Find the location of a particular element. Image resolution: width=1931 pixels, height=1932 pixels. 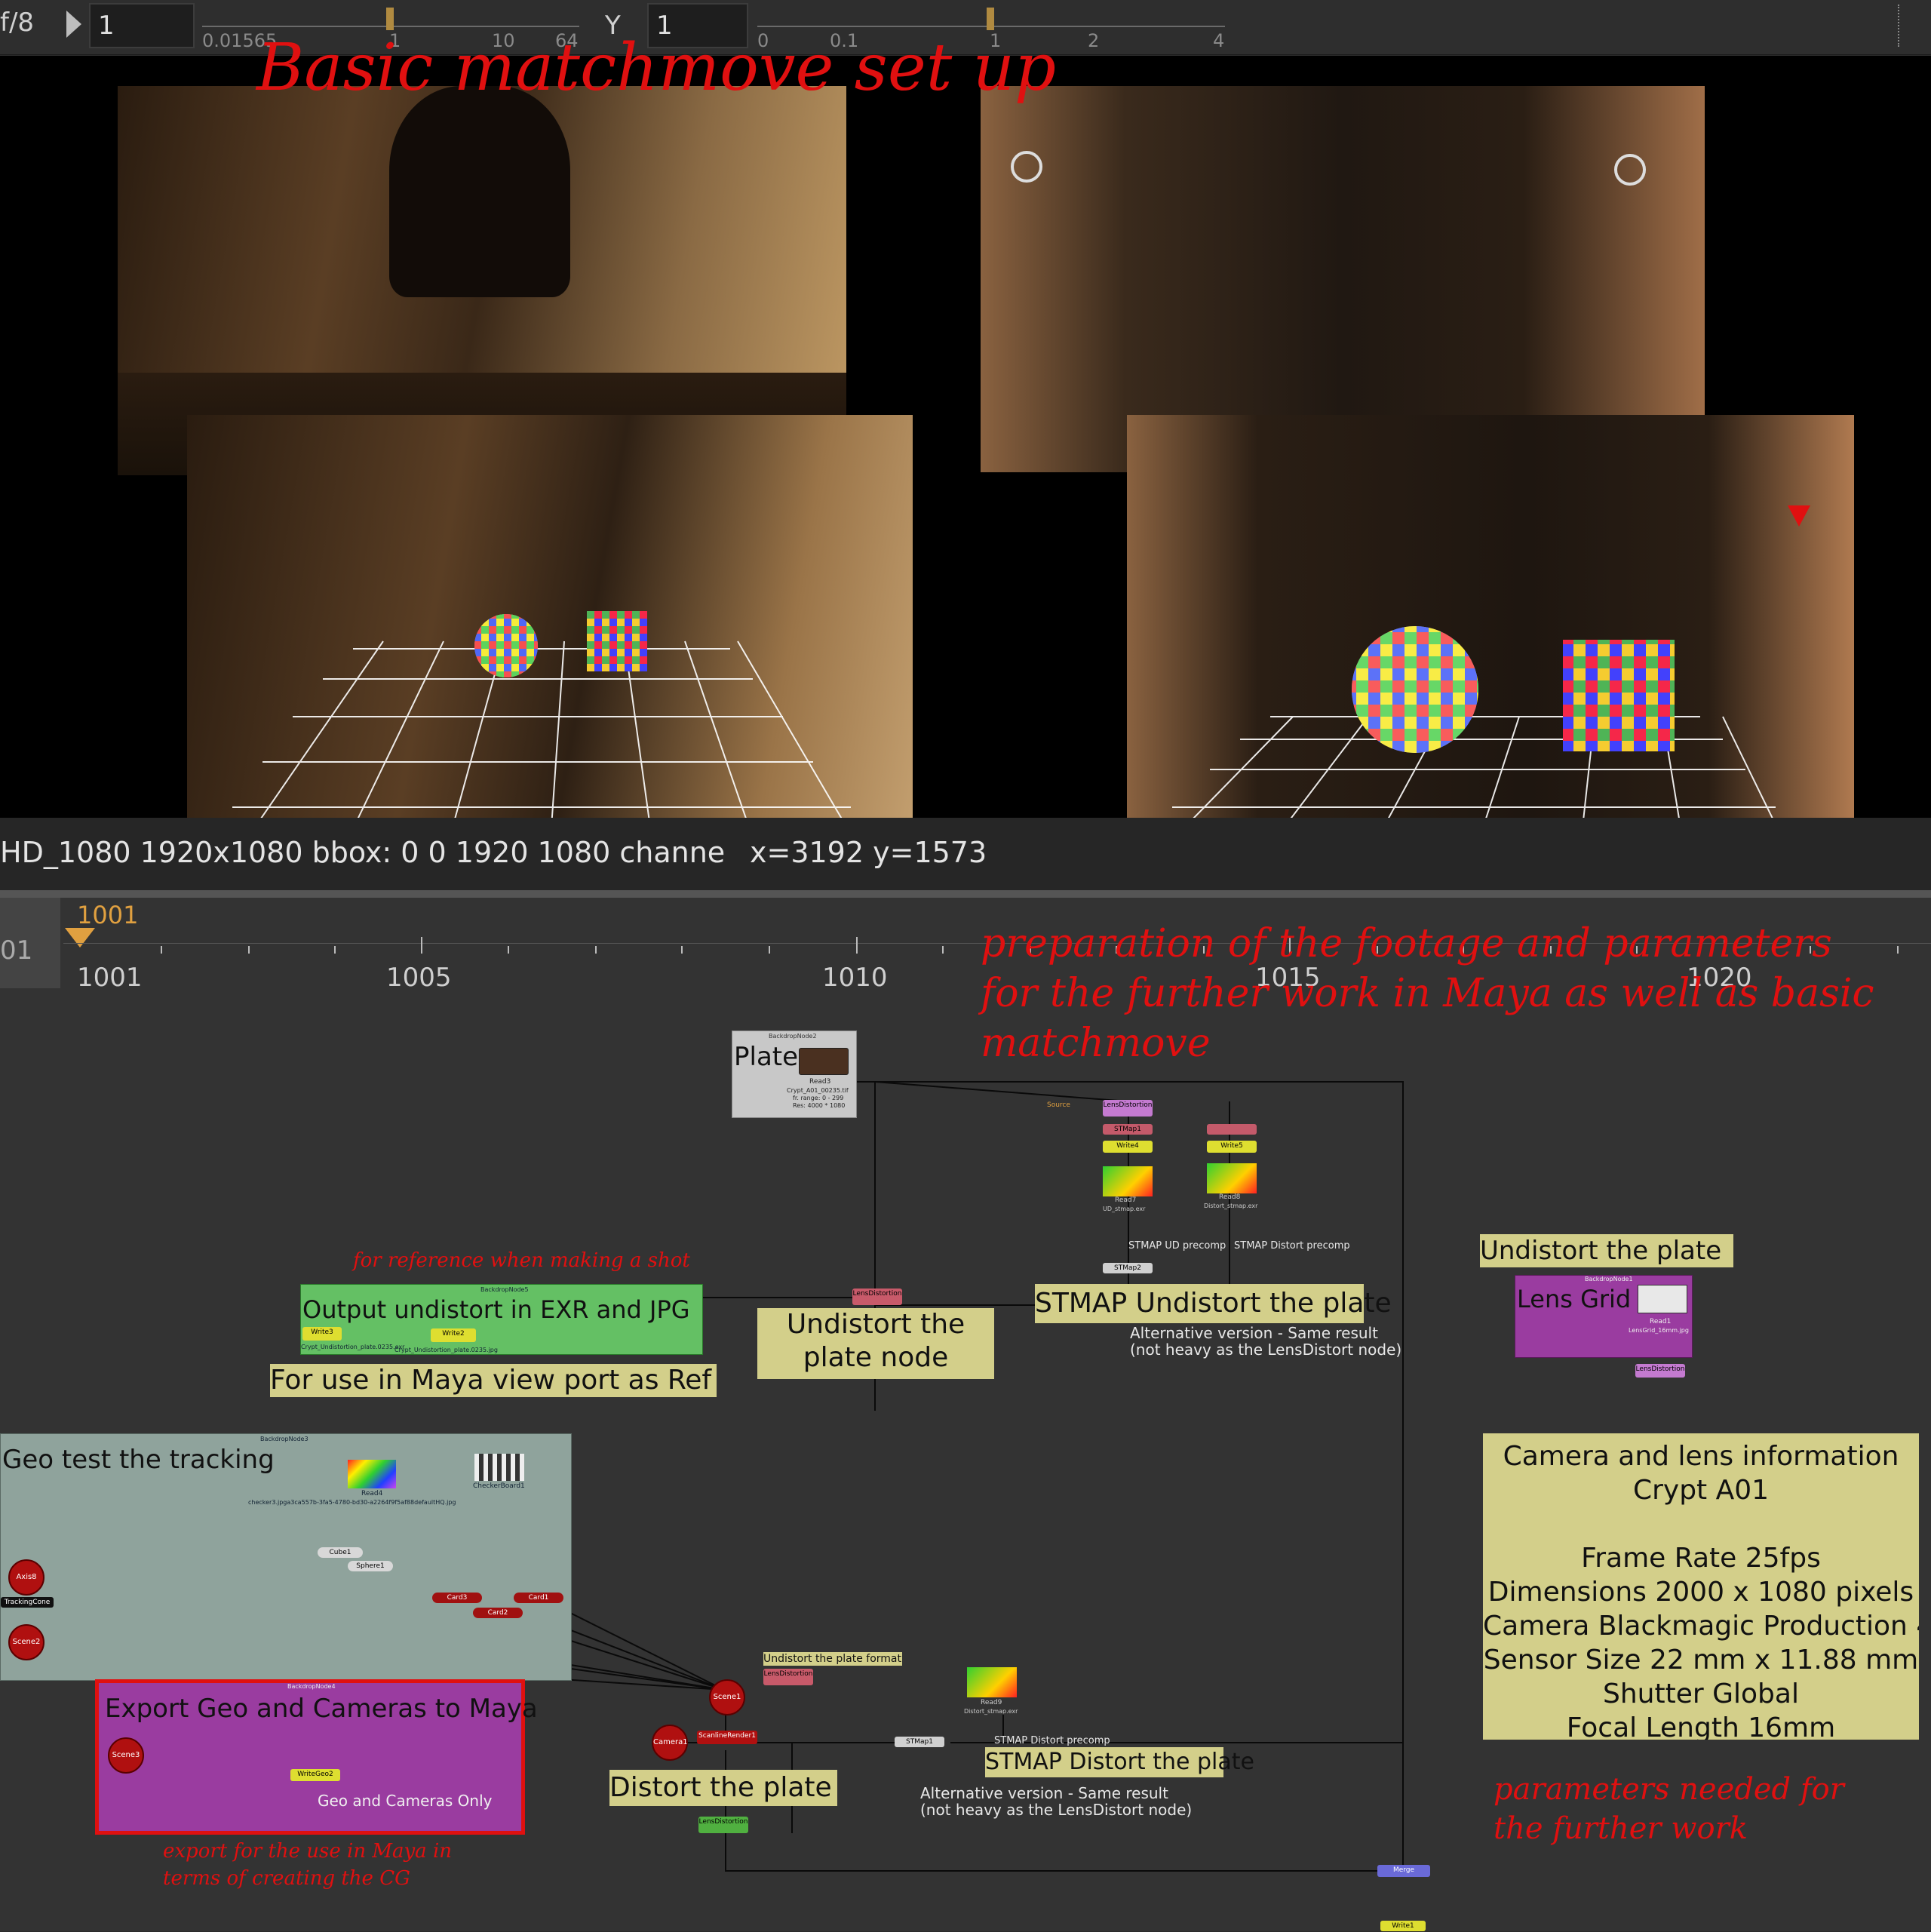

sticky-stmap-undistort: STMAP Undistort the plate is located at coordinates (1213, 1304).